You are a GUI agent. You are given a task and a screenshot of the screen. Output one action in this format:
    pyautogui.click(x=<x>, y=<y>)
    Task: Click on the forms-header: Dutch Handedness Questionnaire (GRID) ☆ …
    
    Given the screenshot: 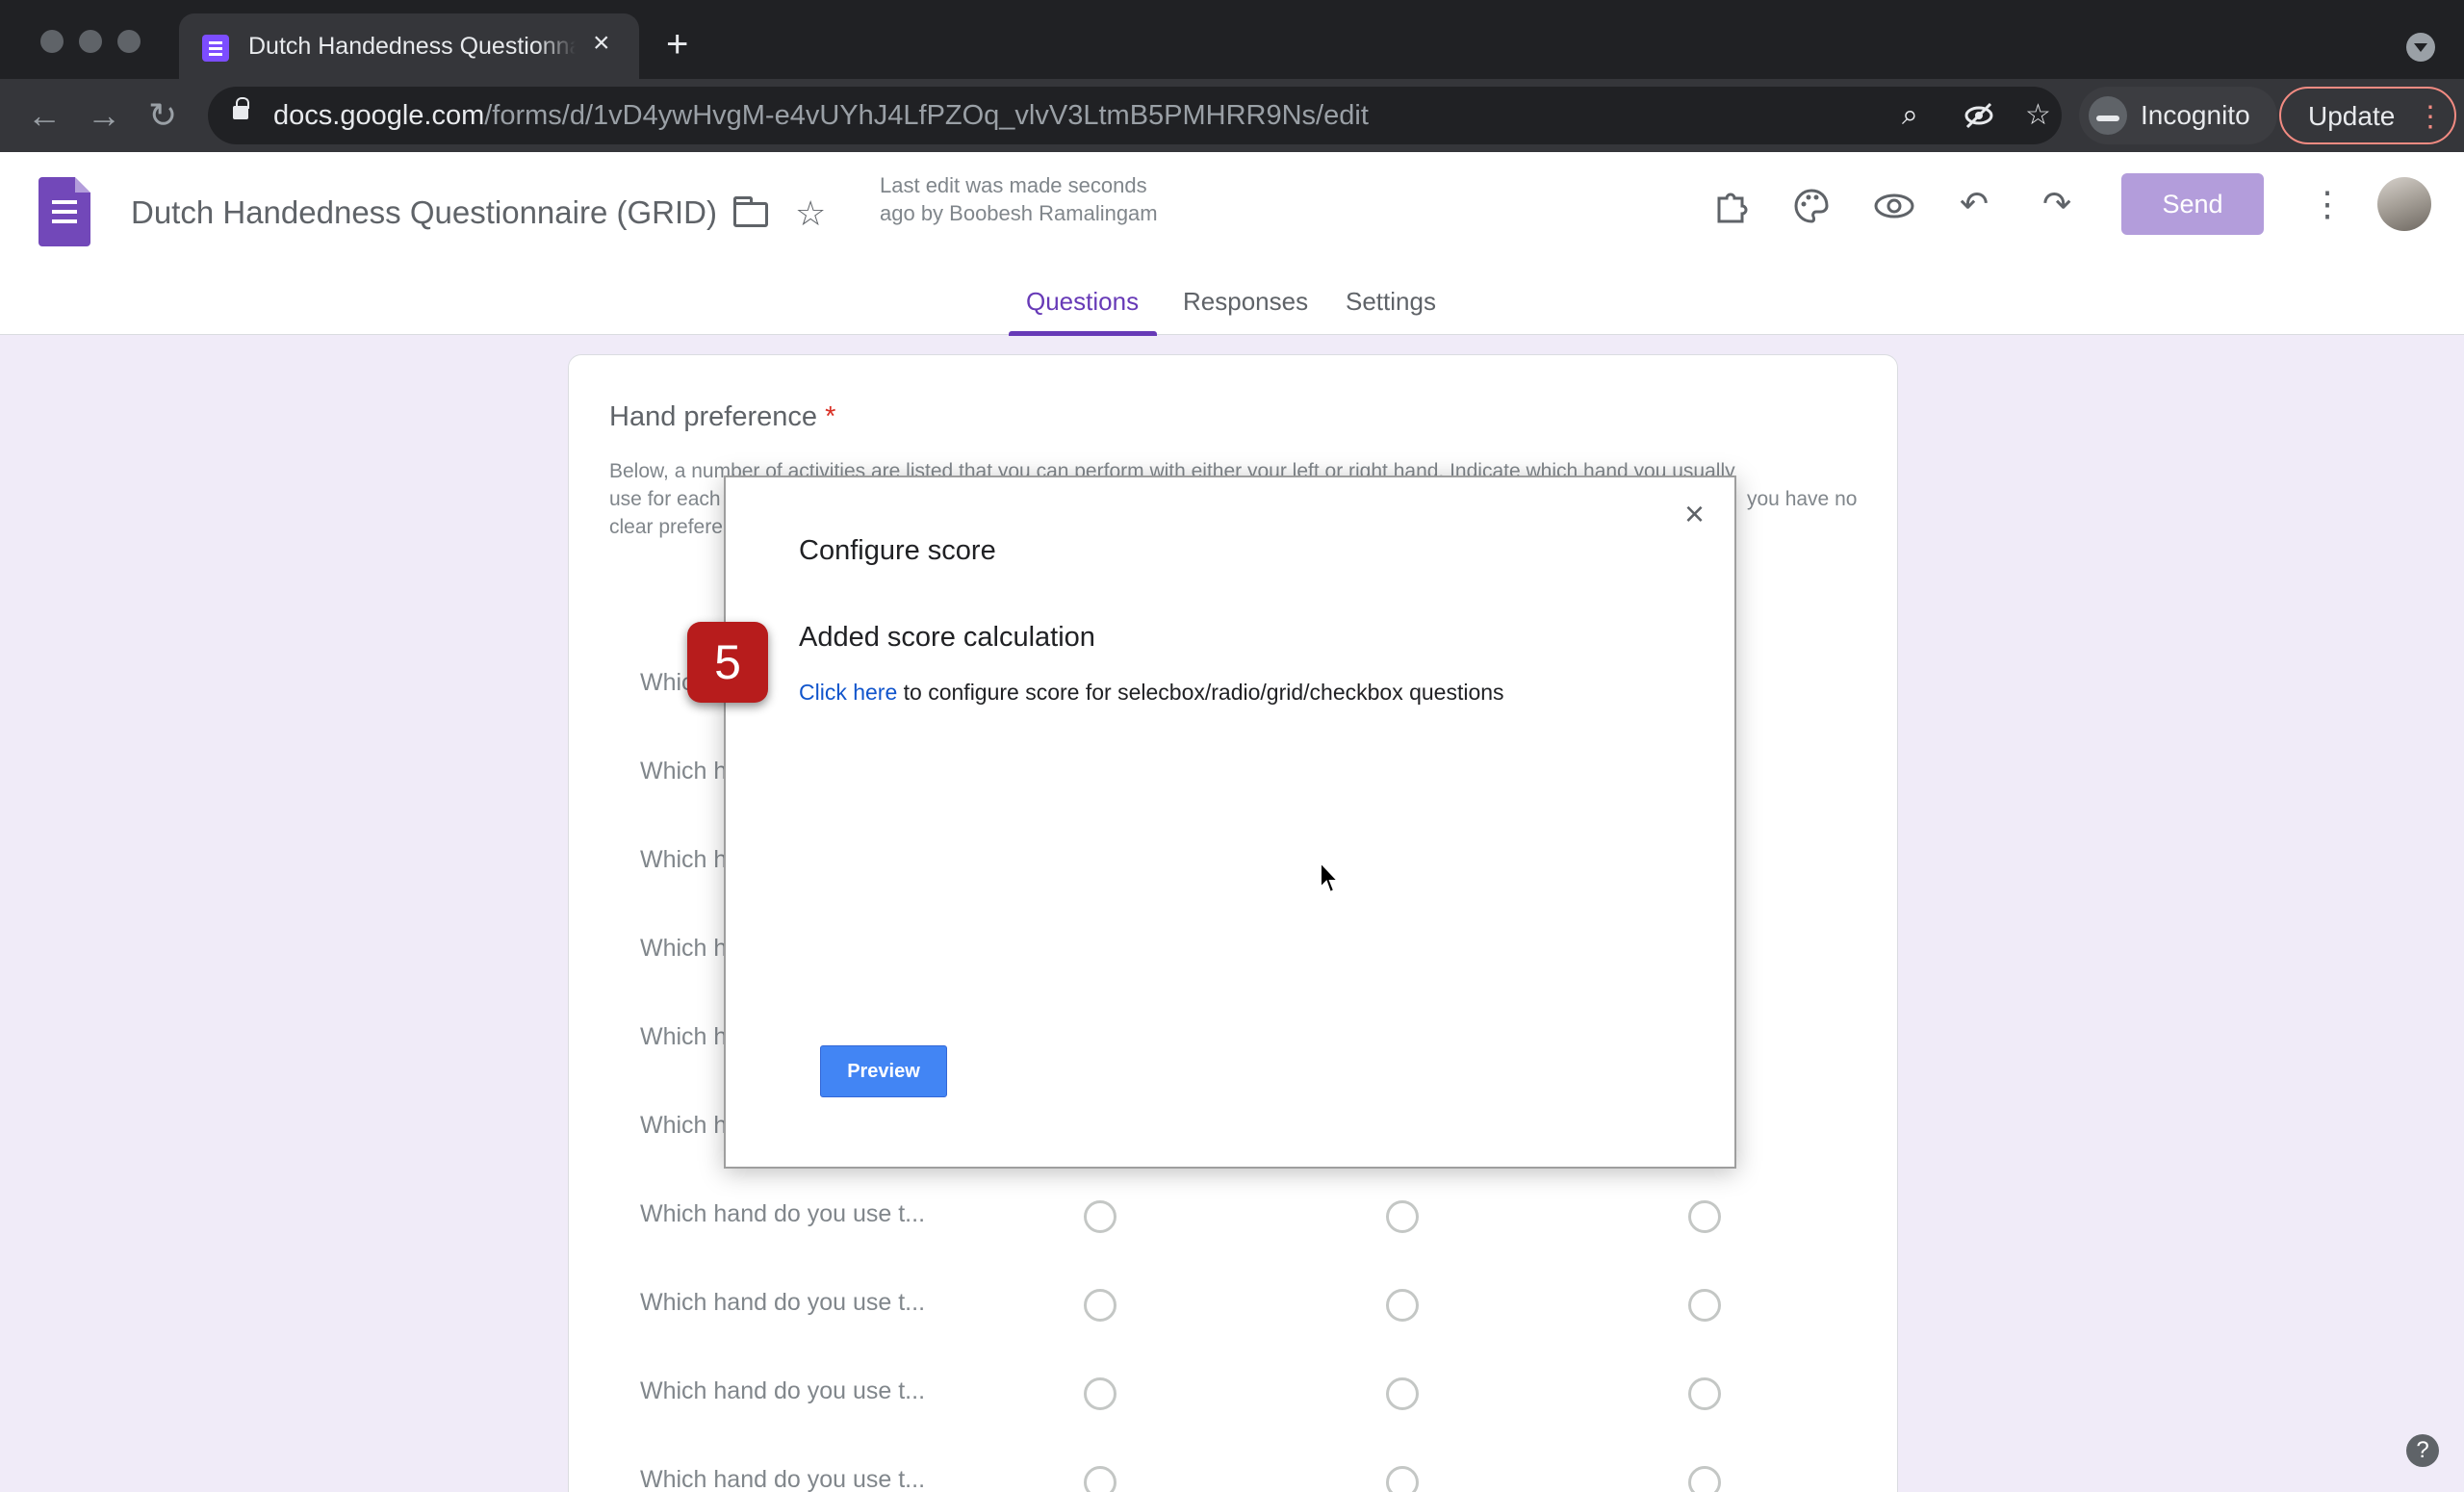 What is the action you would take?
    pyautogui.click(x=1232, y=244)
    